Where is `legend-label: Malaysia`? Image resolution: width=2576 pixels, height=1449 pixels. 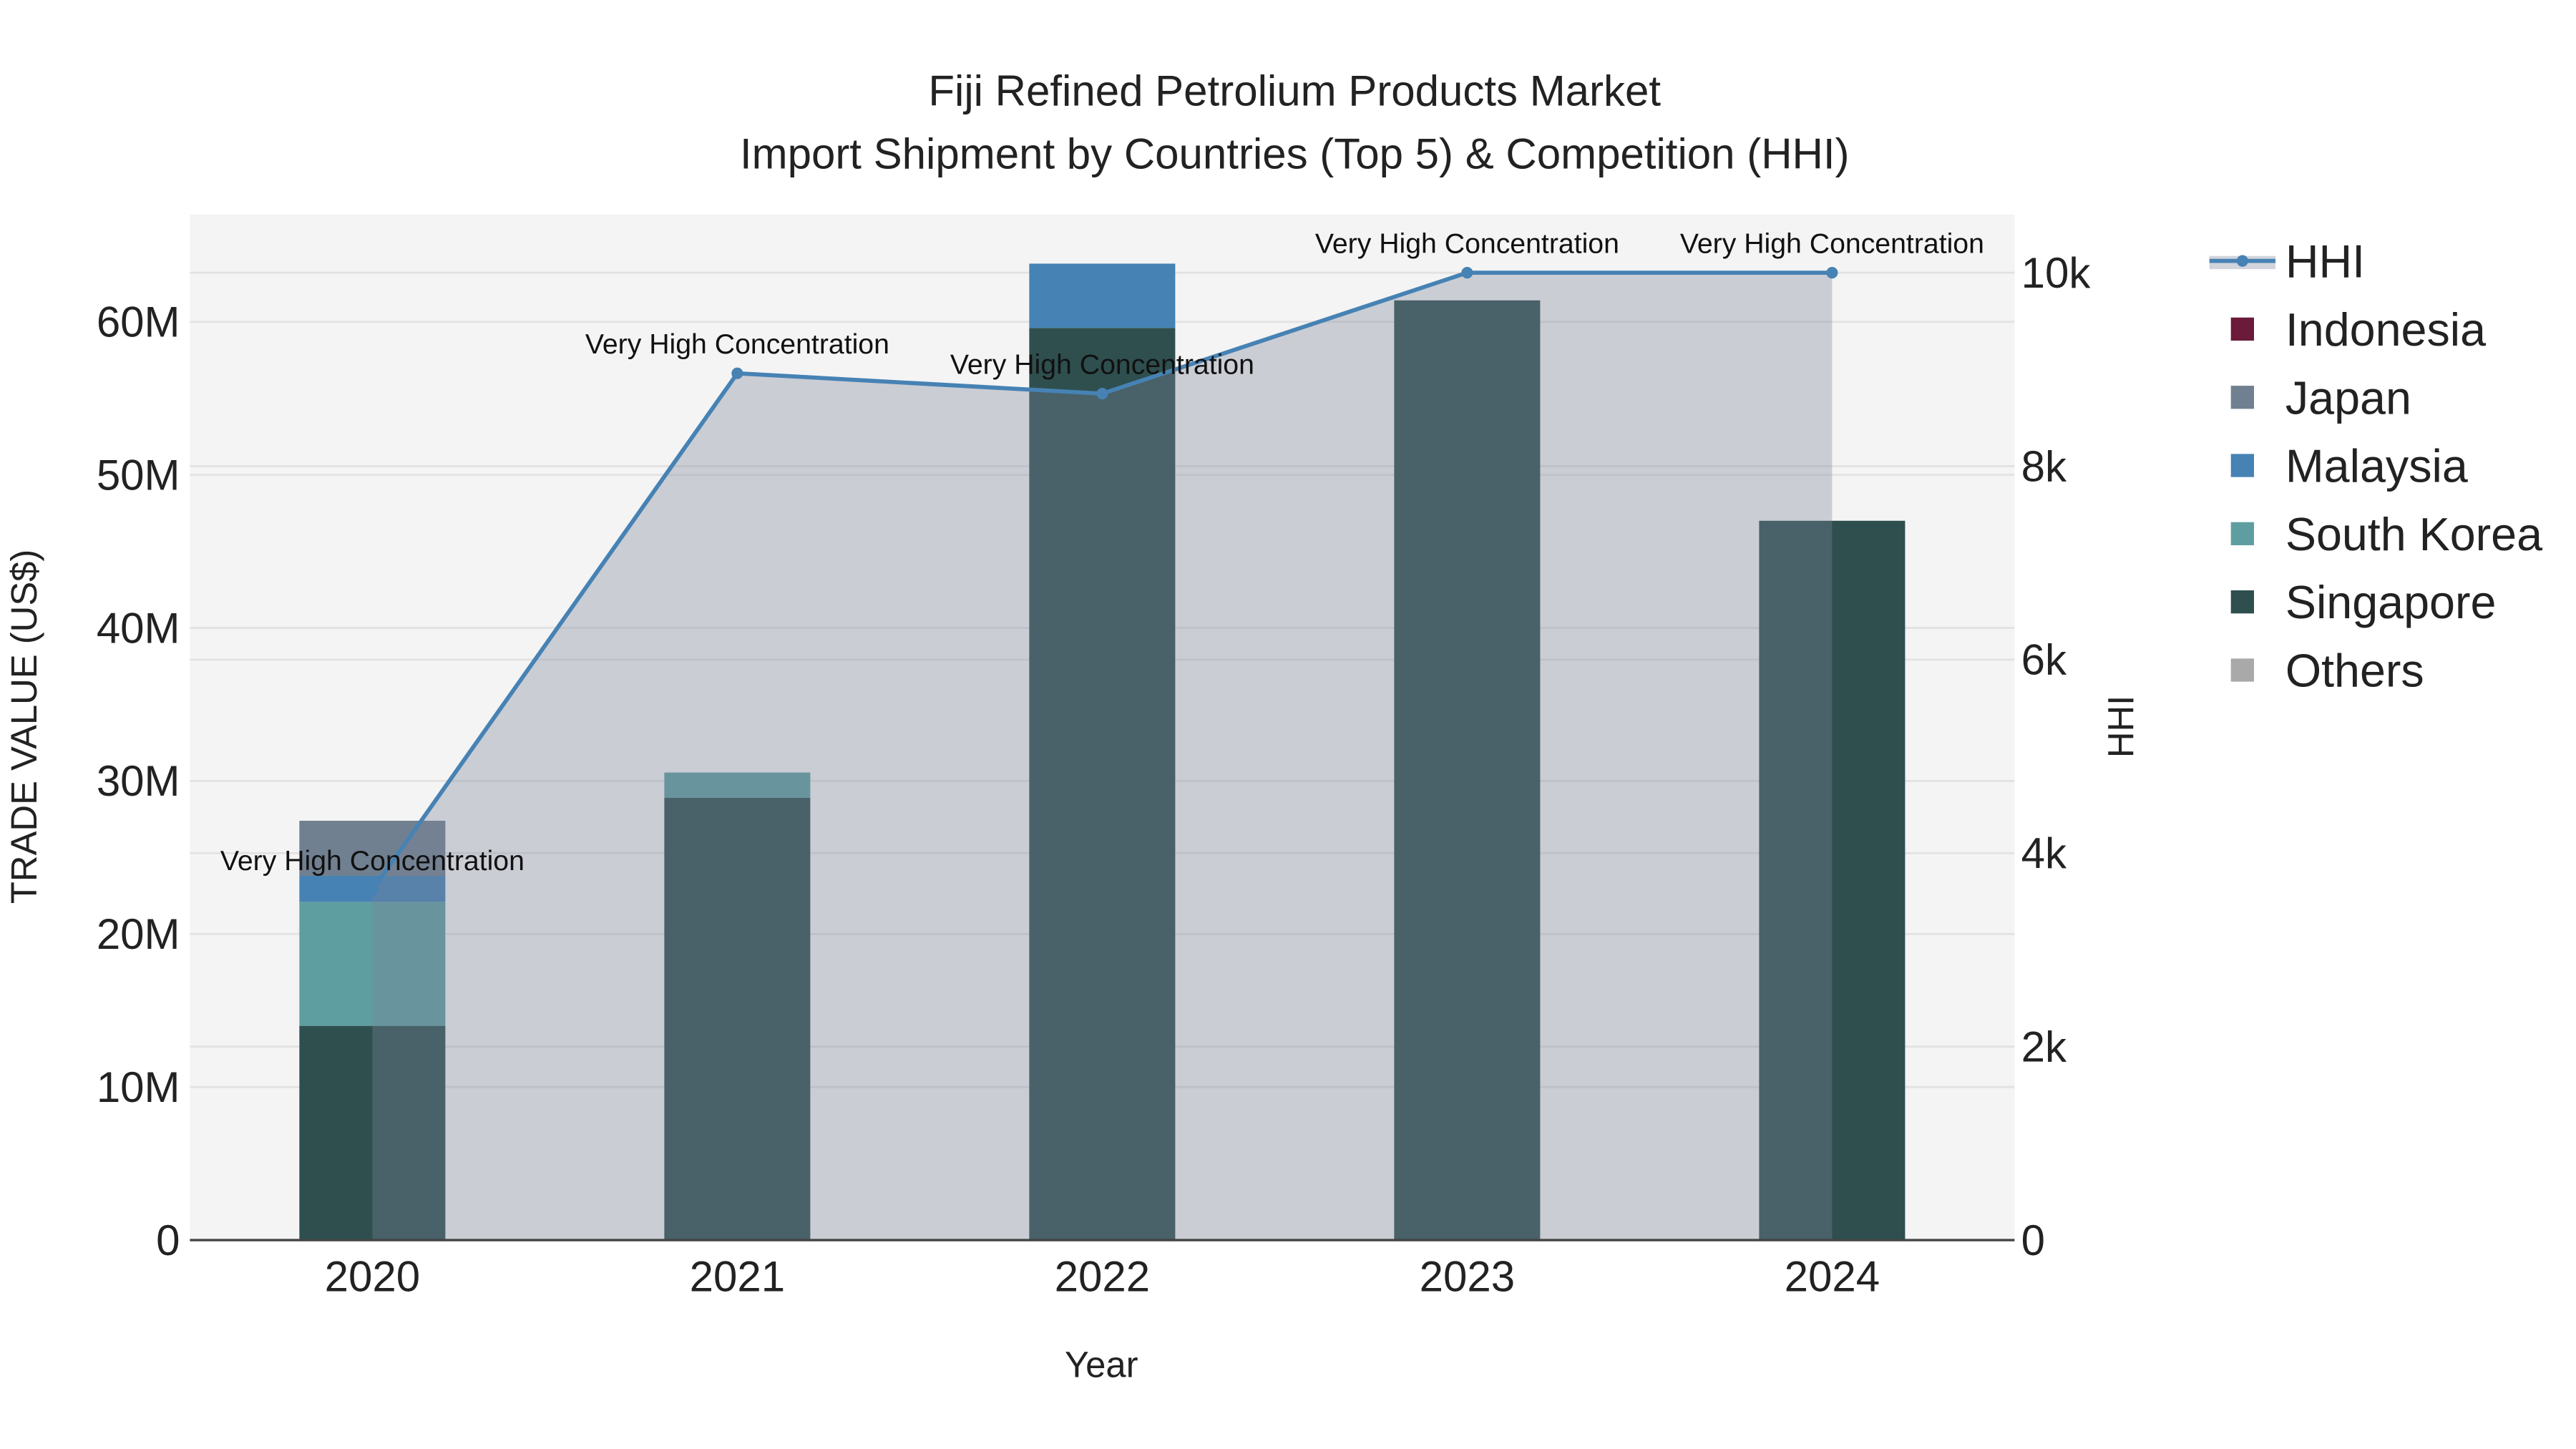
legend-label: Malaysia is located at coordinates (2376, 466).